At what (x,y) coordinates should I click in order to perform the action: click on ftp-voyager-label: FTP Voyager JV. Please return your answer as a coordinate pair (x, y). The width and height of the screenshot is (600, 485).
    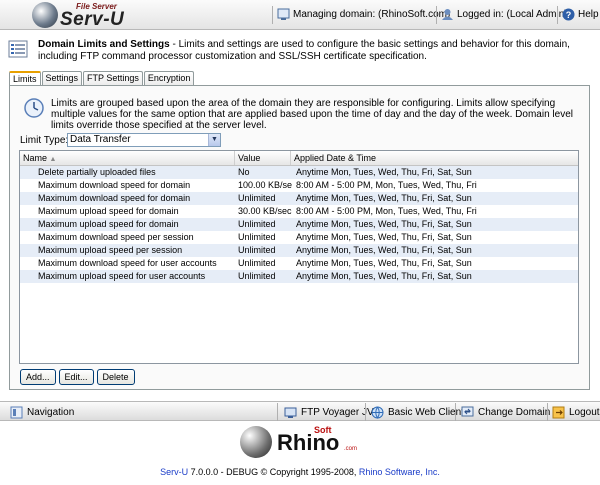
    Looking at the image, I should click on (337, 412).